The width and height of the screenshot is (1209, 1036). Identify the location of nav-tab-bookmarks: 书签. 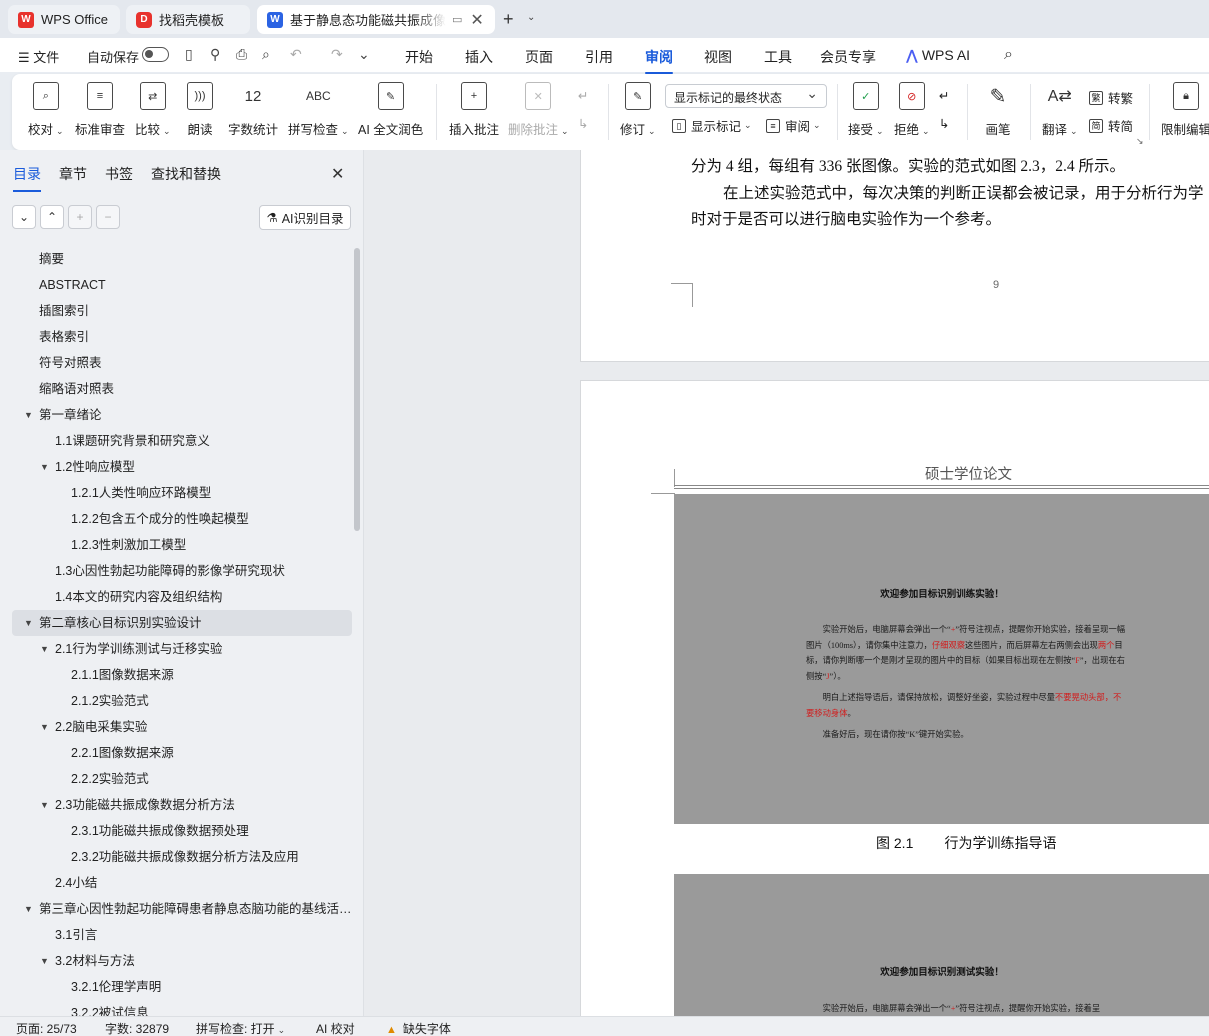
(119, 174).